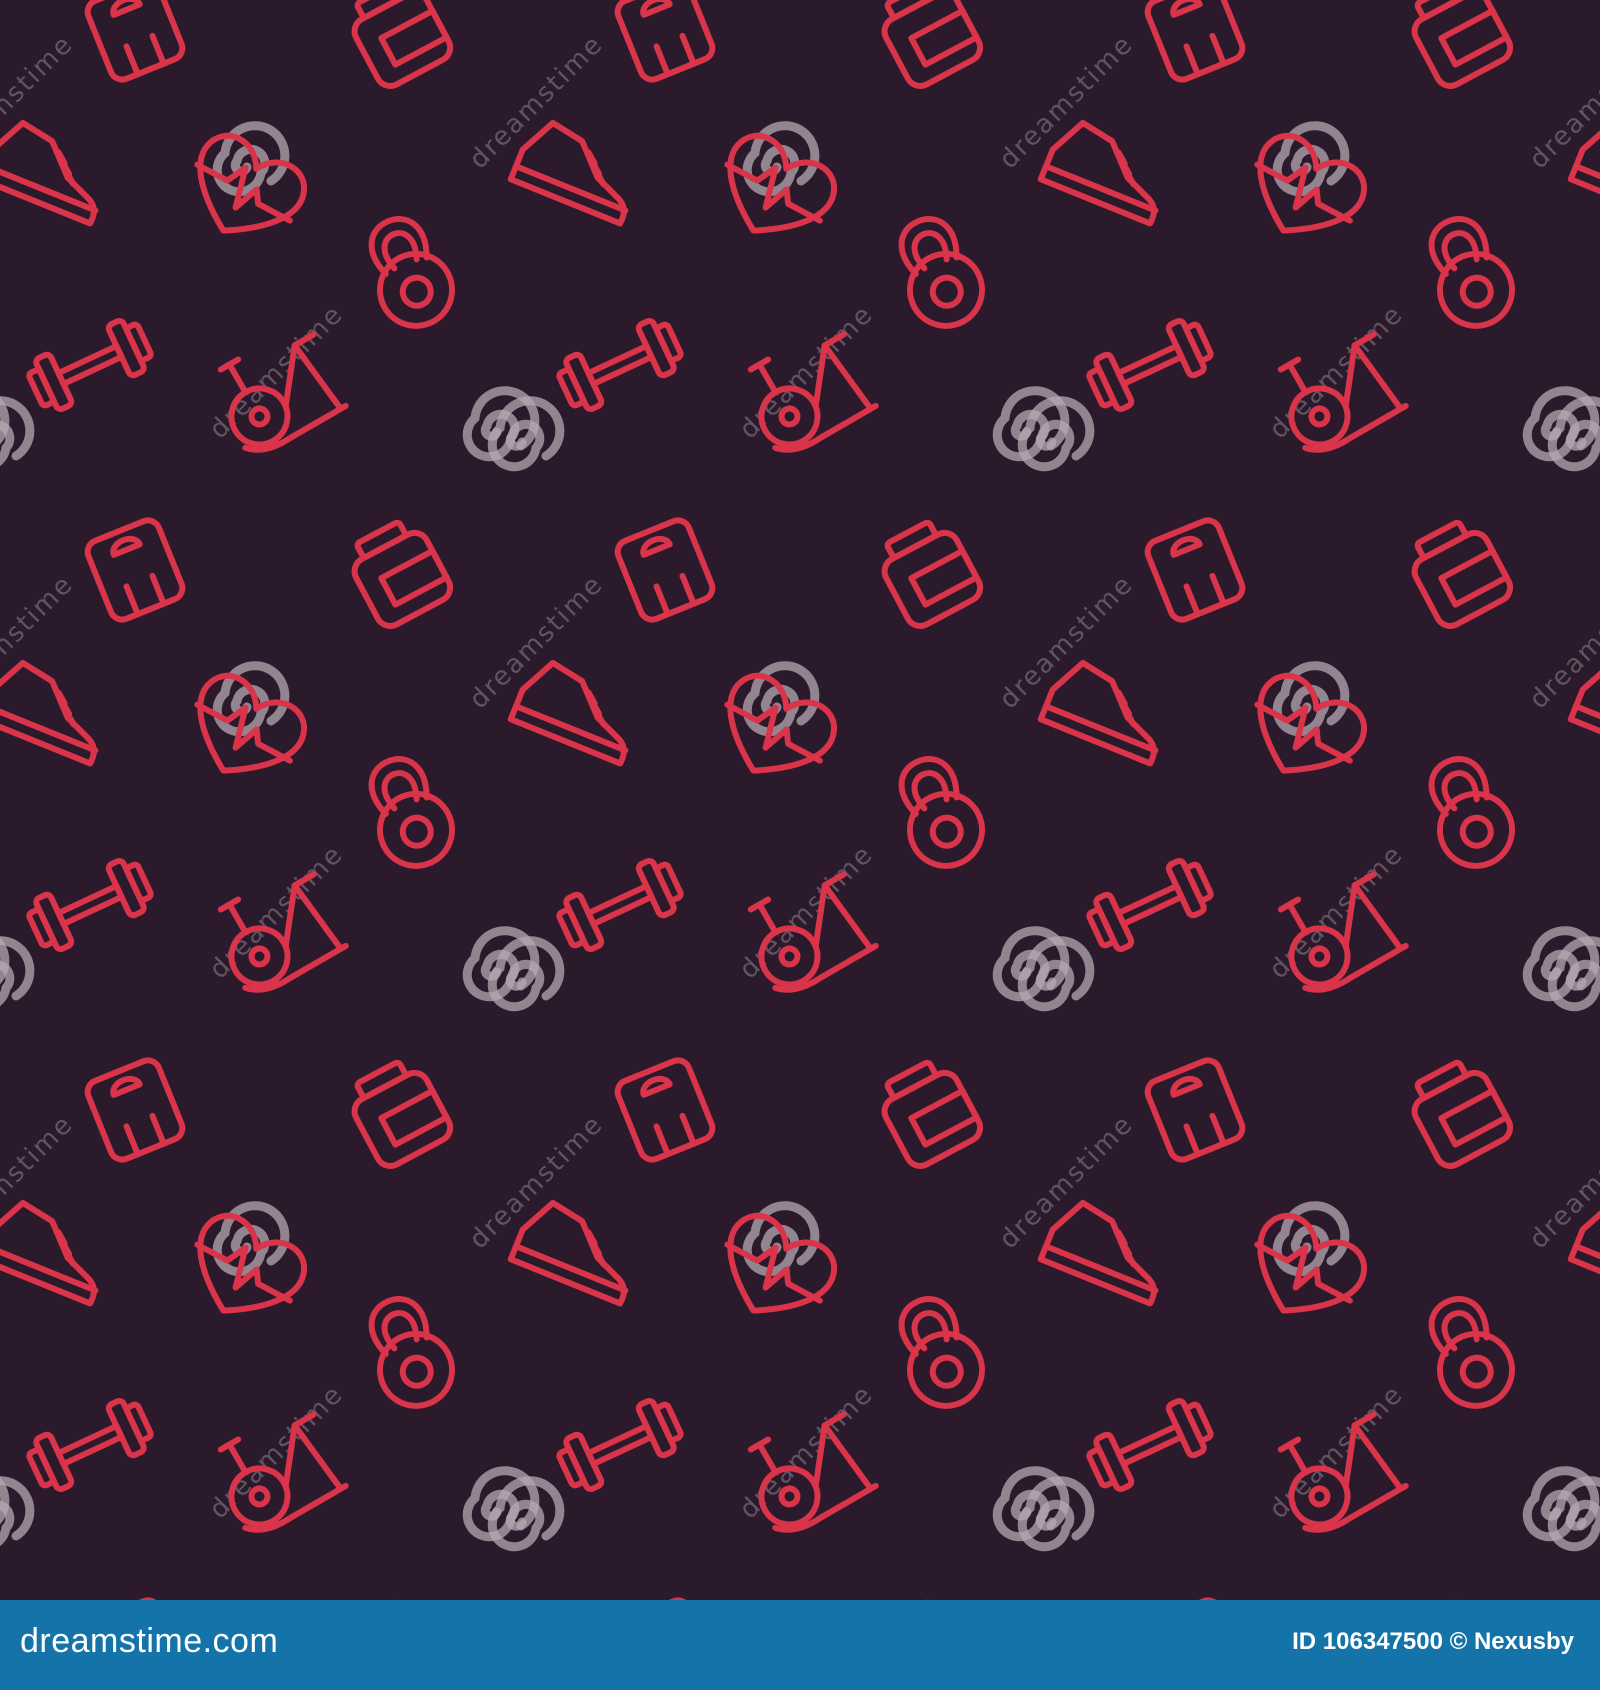 The height and width of the screenshot is (1690, 1600). Describe the element at coordinates (1433, 1641) in the screenshot. I see `footer-id-label: ID 106347500 © Nexusby` at that location.